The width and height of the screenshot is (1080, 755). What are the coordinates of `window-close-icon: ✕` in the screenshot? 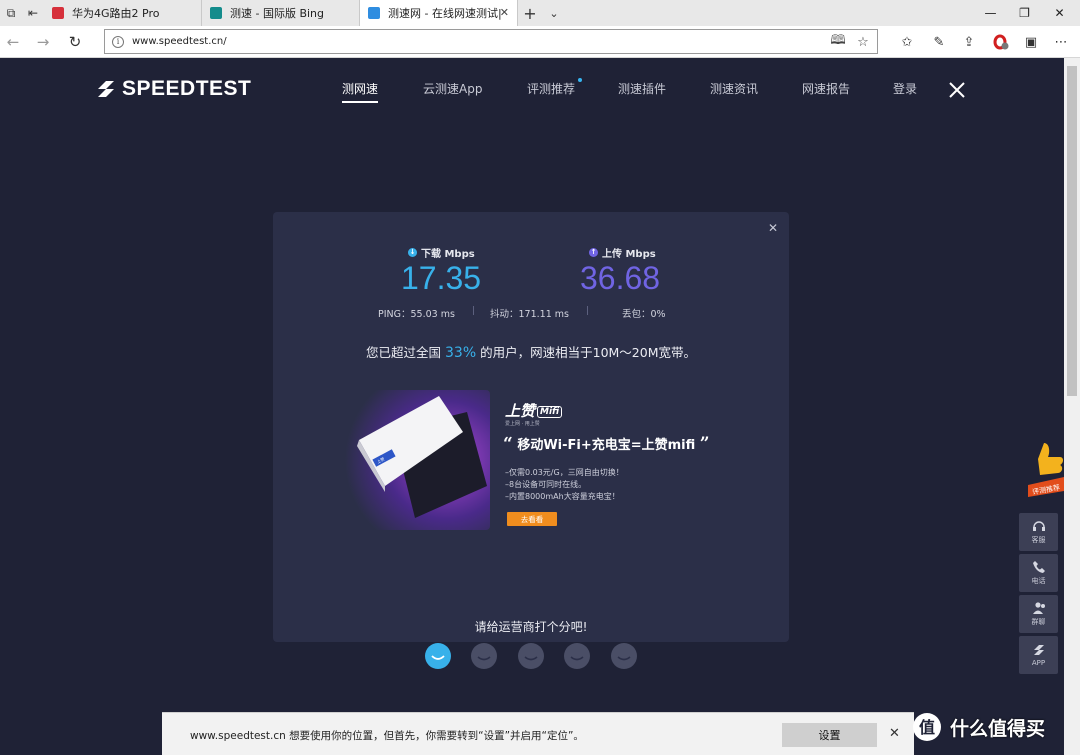 It's located at (1059, 13).